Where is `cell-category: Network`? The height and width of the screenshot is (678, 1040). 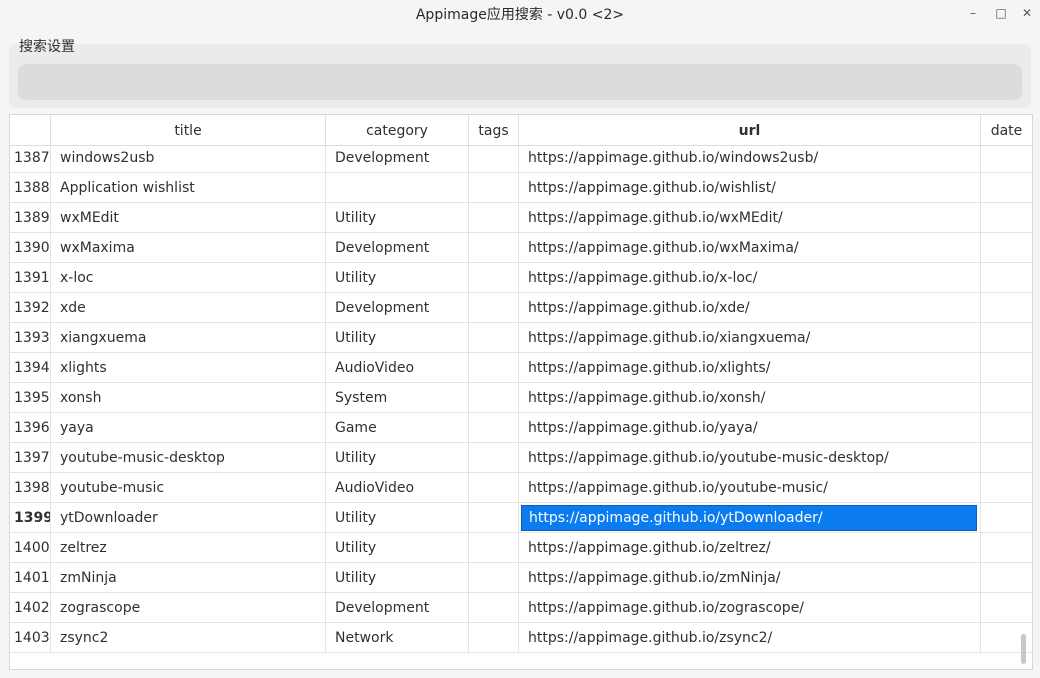 cell-category: Network is located at coordinates (397, 638).